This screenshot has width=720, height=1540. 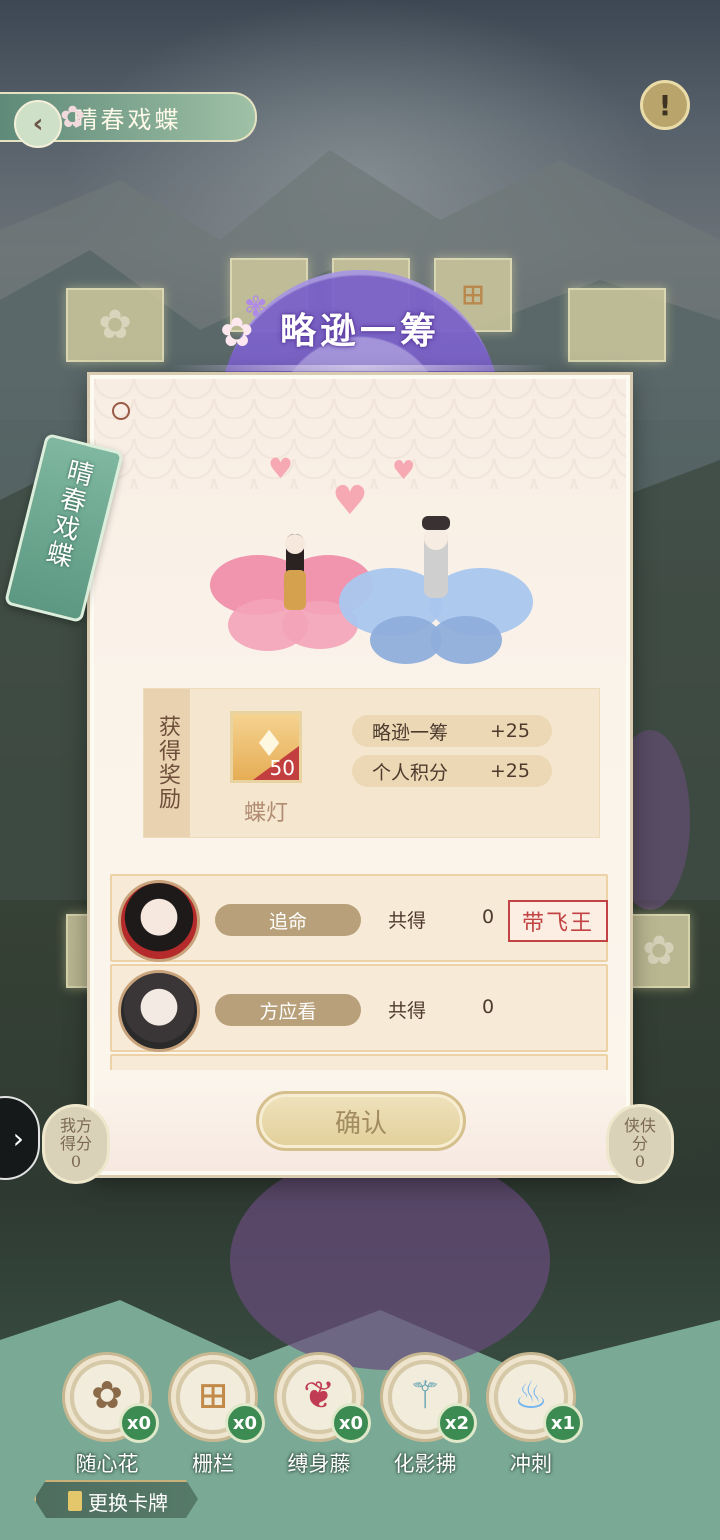 What do you see at coordinates (428, 1397) in the screenshot?
I see `tool-whisk: ⚚ x2` at bounding box center [428, 1397].